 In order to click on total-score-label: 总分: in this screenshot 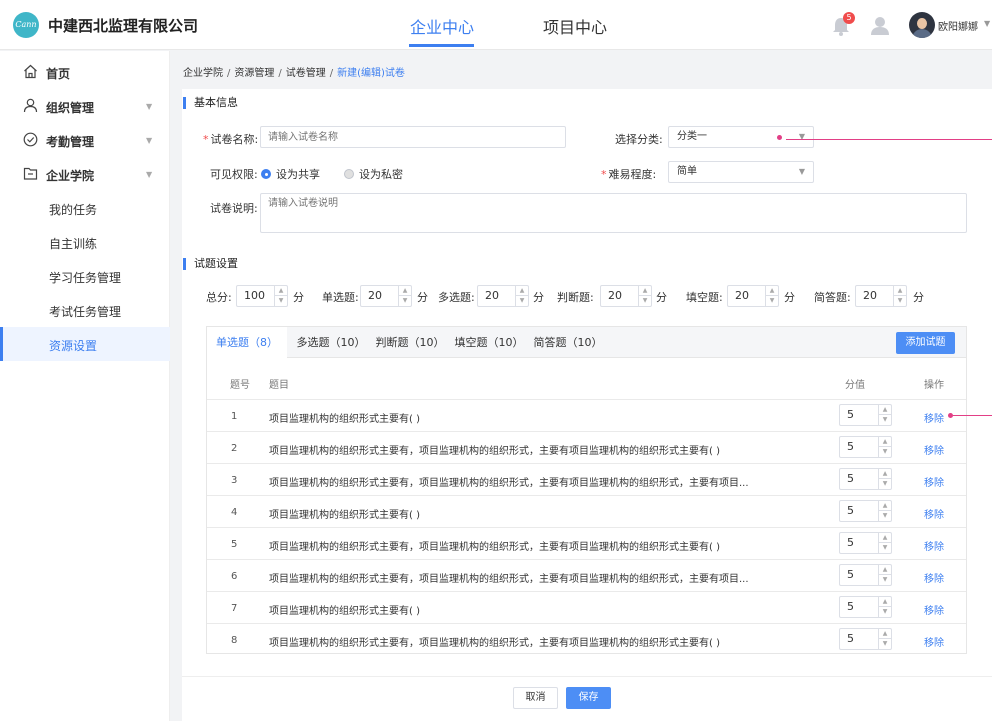, I will do `click(219, 297)`.